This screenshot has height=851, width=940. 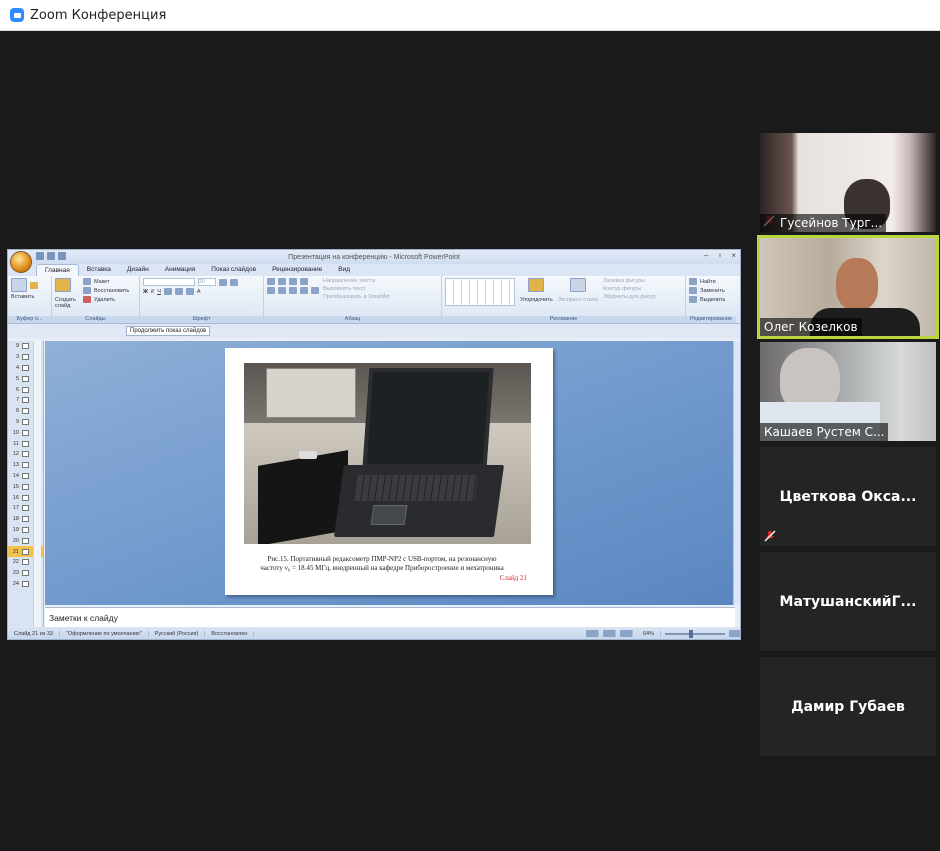 I want to click on normal-view-icon, so click(x=592, y=633).